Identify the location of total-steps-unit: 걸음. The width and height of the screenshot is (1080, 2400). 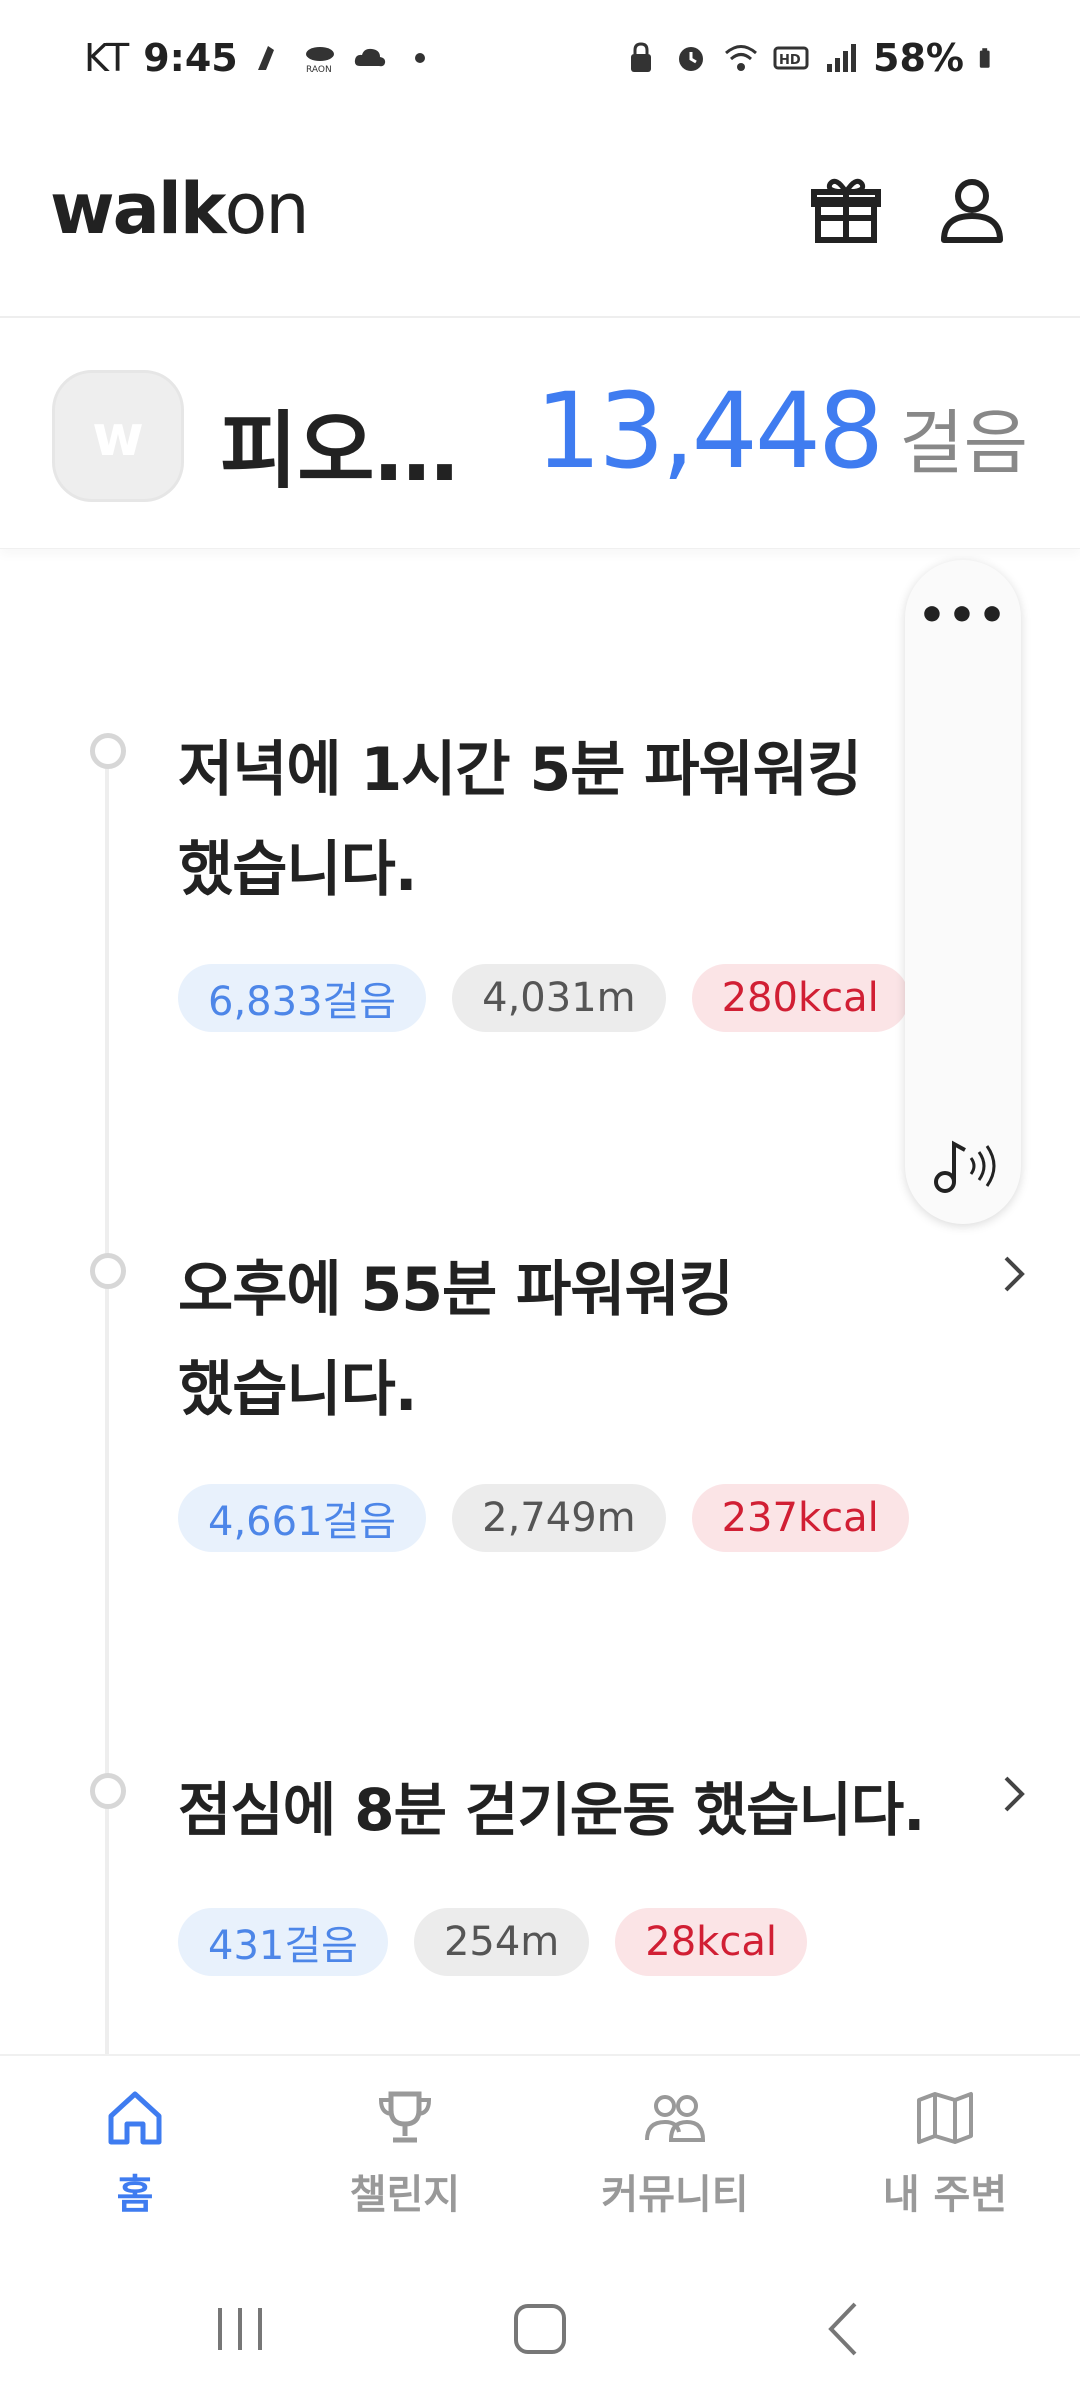
(963, 443).